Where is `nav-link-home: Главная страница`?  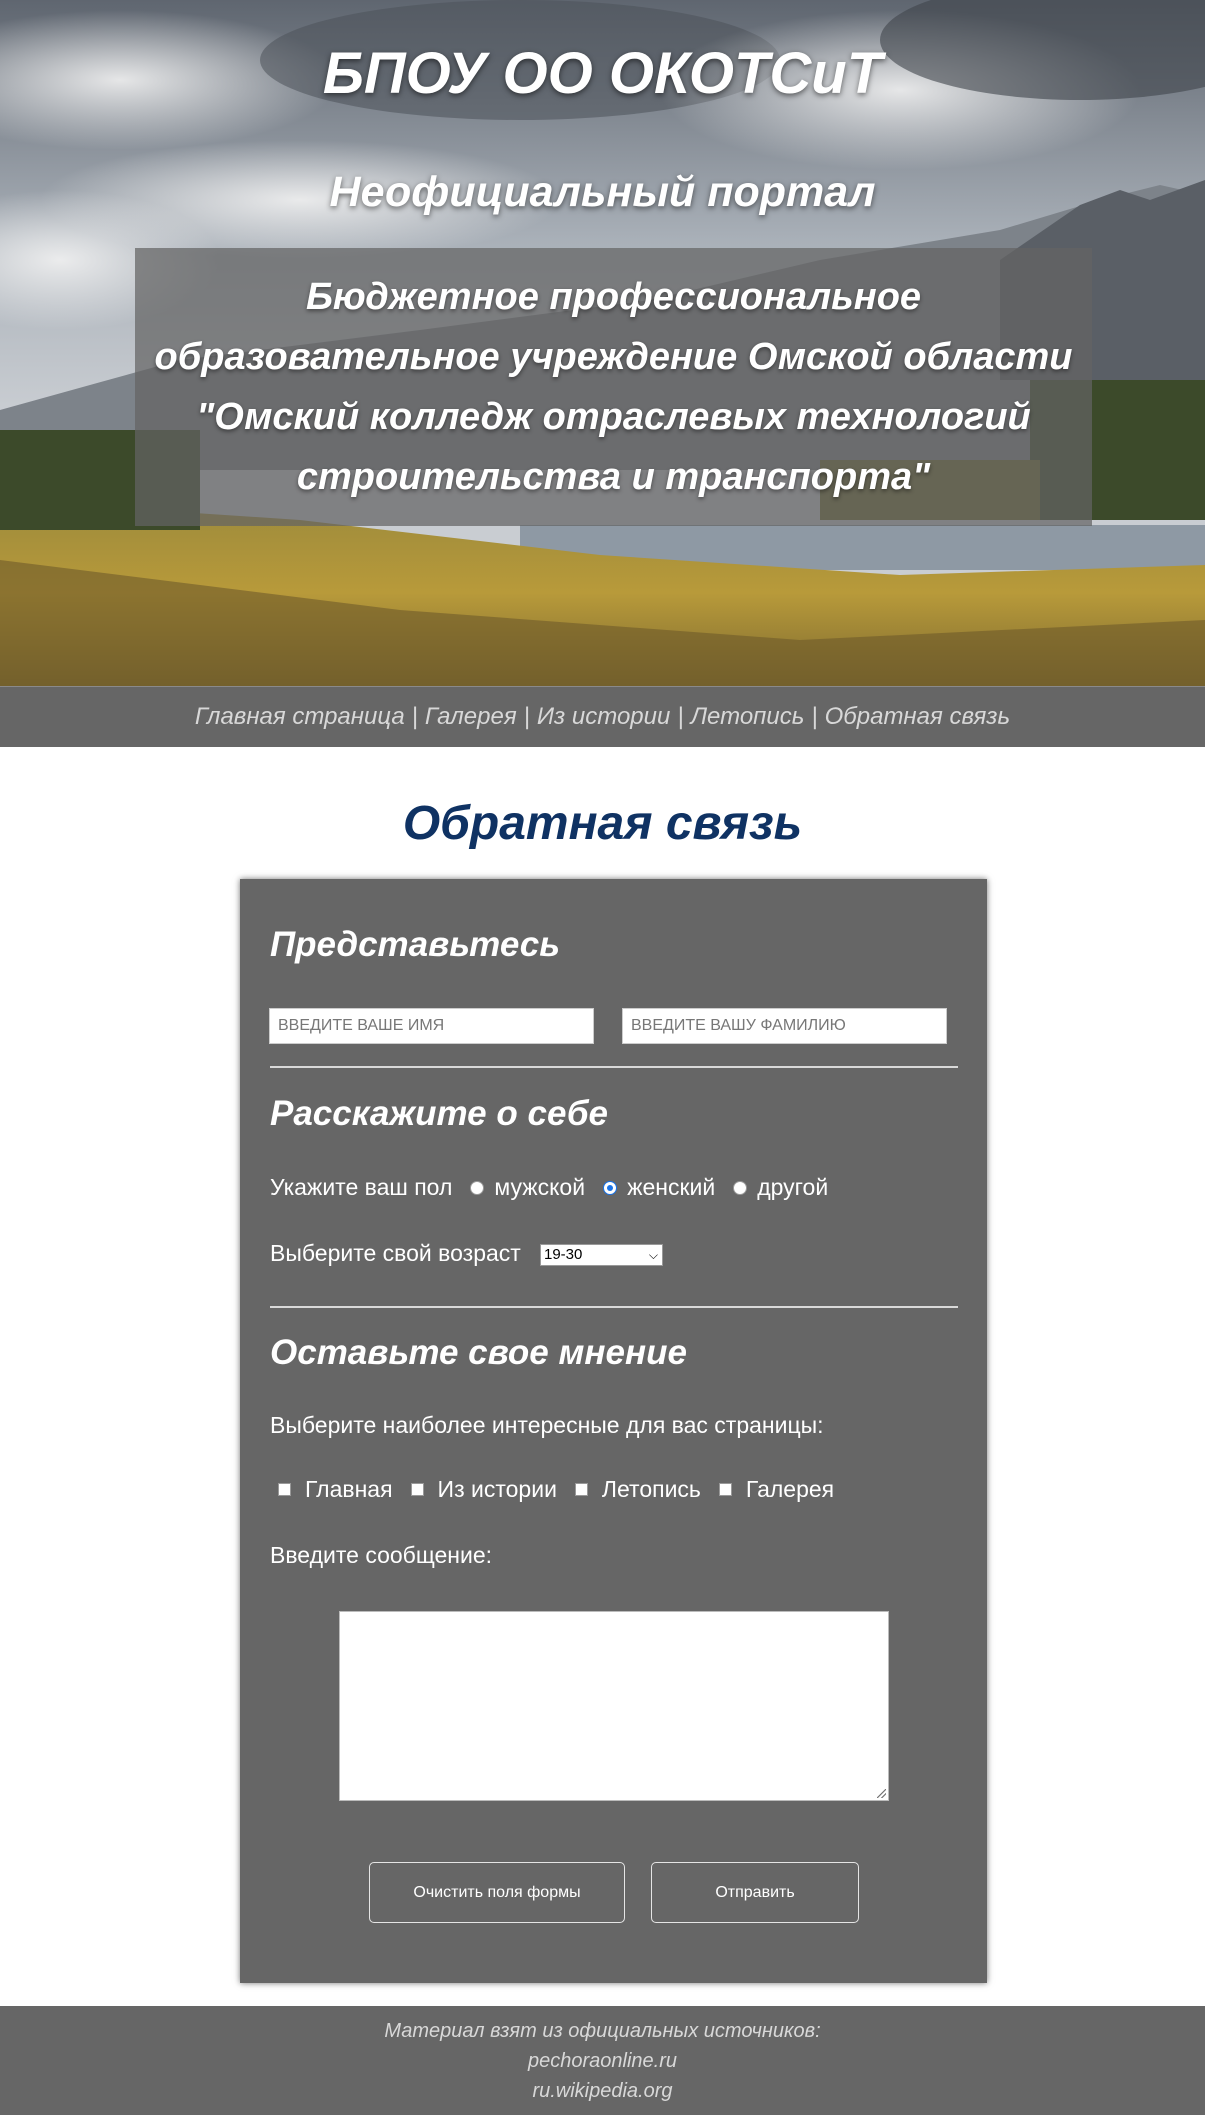 nav-link-home: Главная страница is located at coordinates (300, 717).